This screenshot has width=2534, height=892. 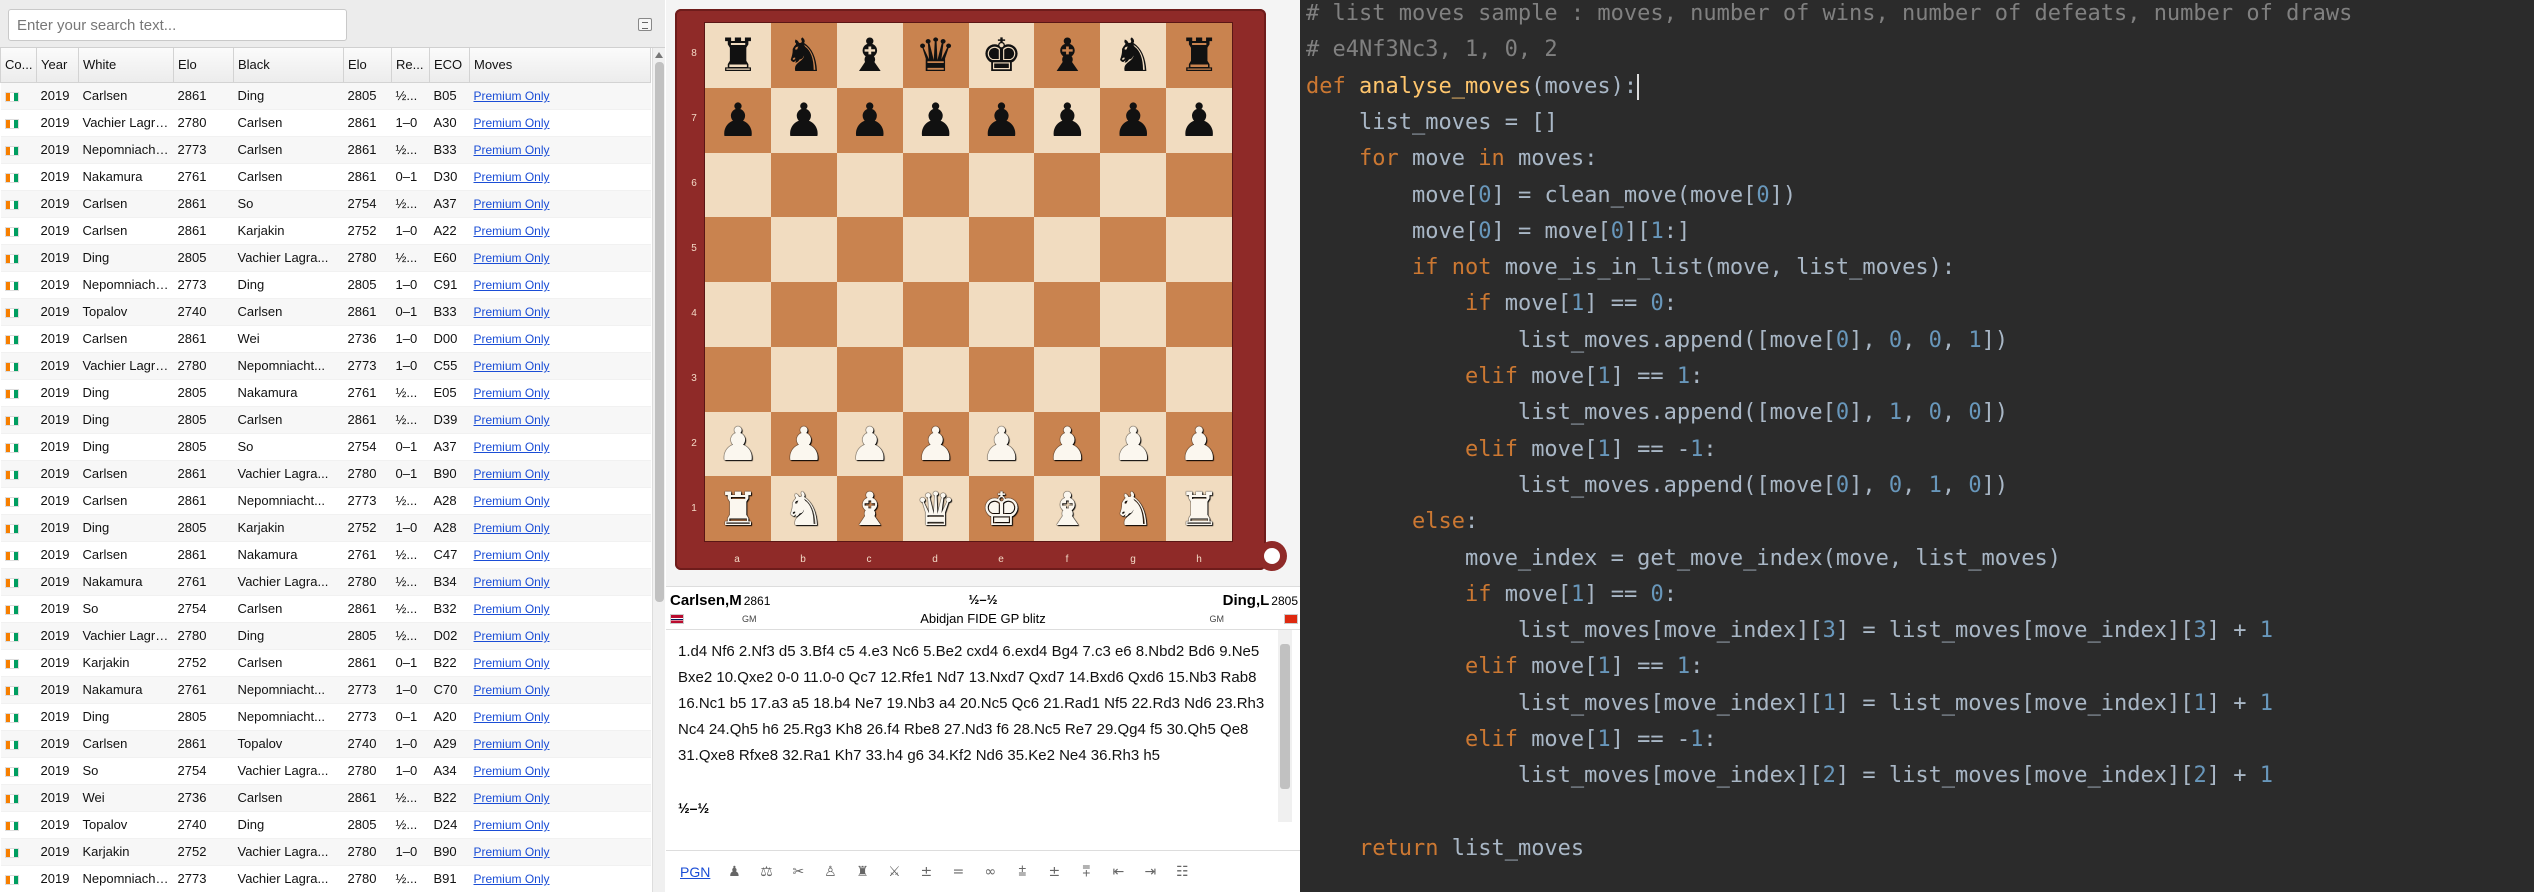 What do you see at coordinates (1067, 314) in the screenshot?
I see `square-f4` at bounding box center [1067, 314].